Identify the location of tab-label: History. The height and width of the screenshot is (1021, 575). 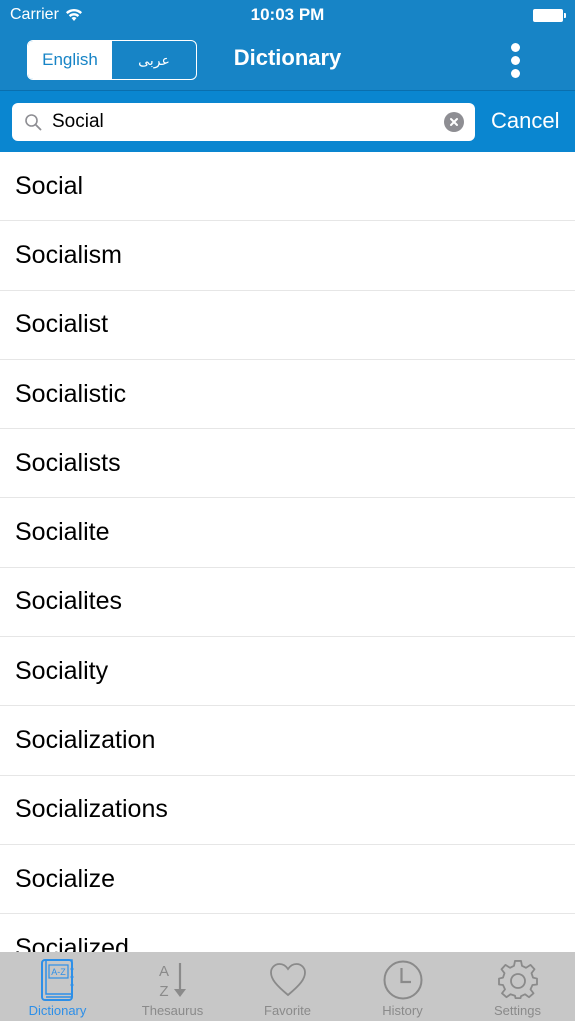
(402, 1010).